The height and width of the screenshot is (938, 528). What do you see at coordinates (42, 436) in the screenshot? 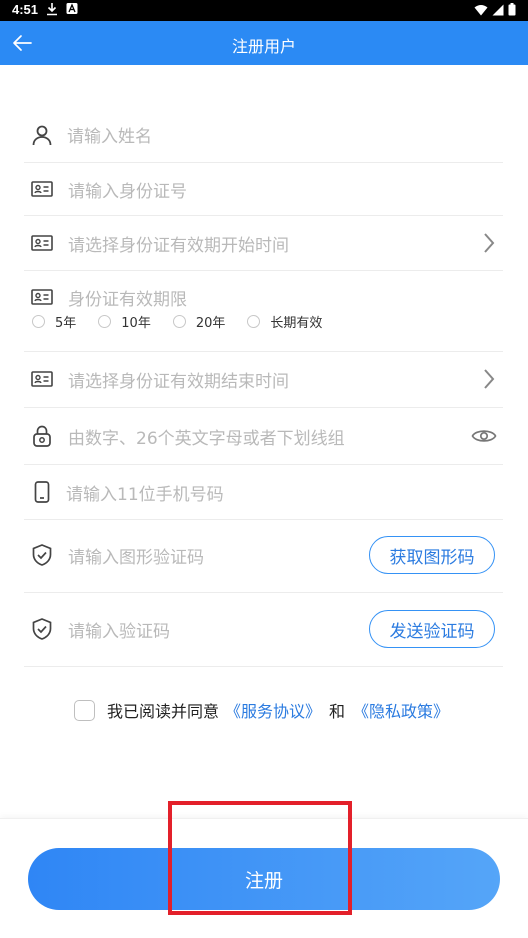
I see `lock-icon` at bounding box center [42, 436].